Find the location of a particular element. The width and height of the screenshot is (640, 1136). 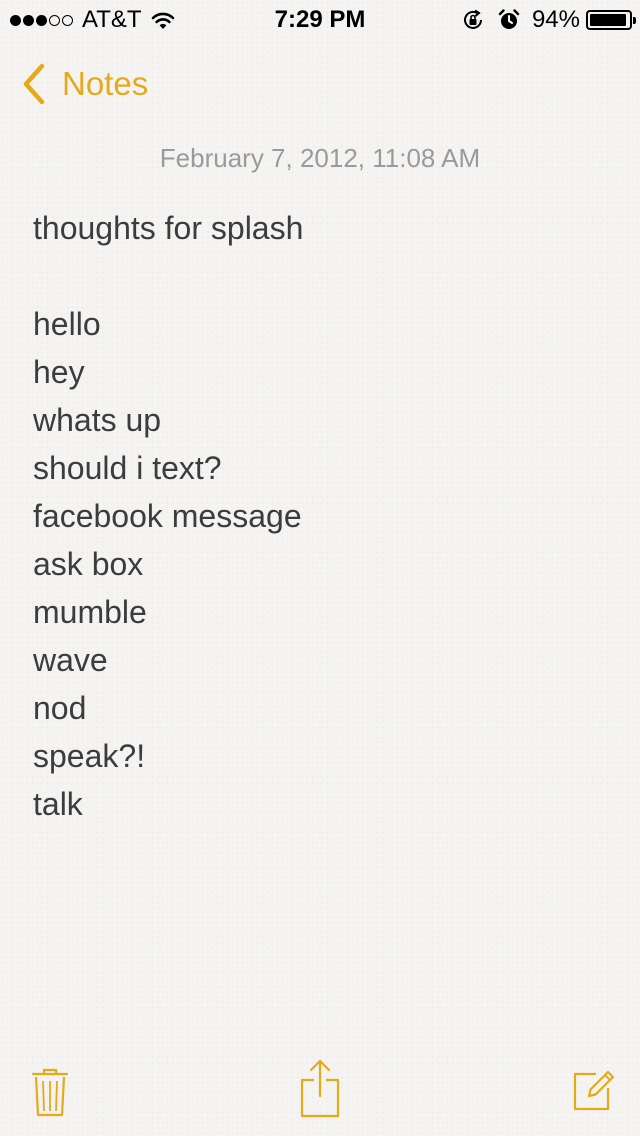

share-button is located at coordinates (320, 1089).